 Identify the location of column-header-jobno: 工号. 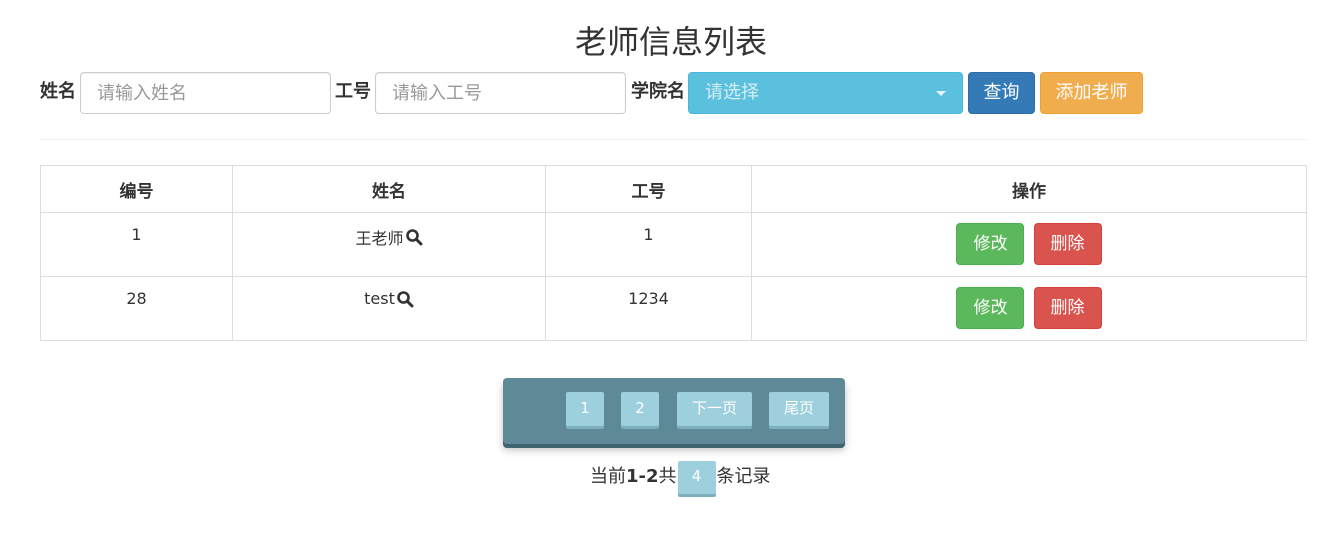
(648, 189).